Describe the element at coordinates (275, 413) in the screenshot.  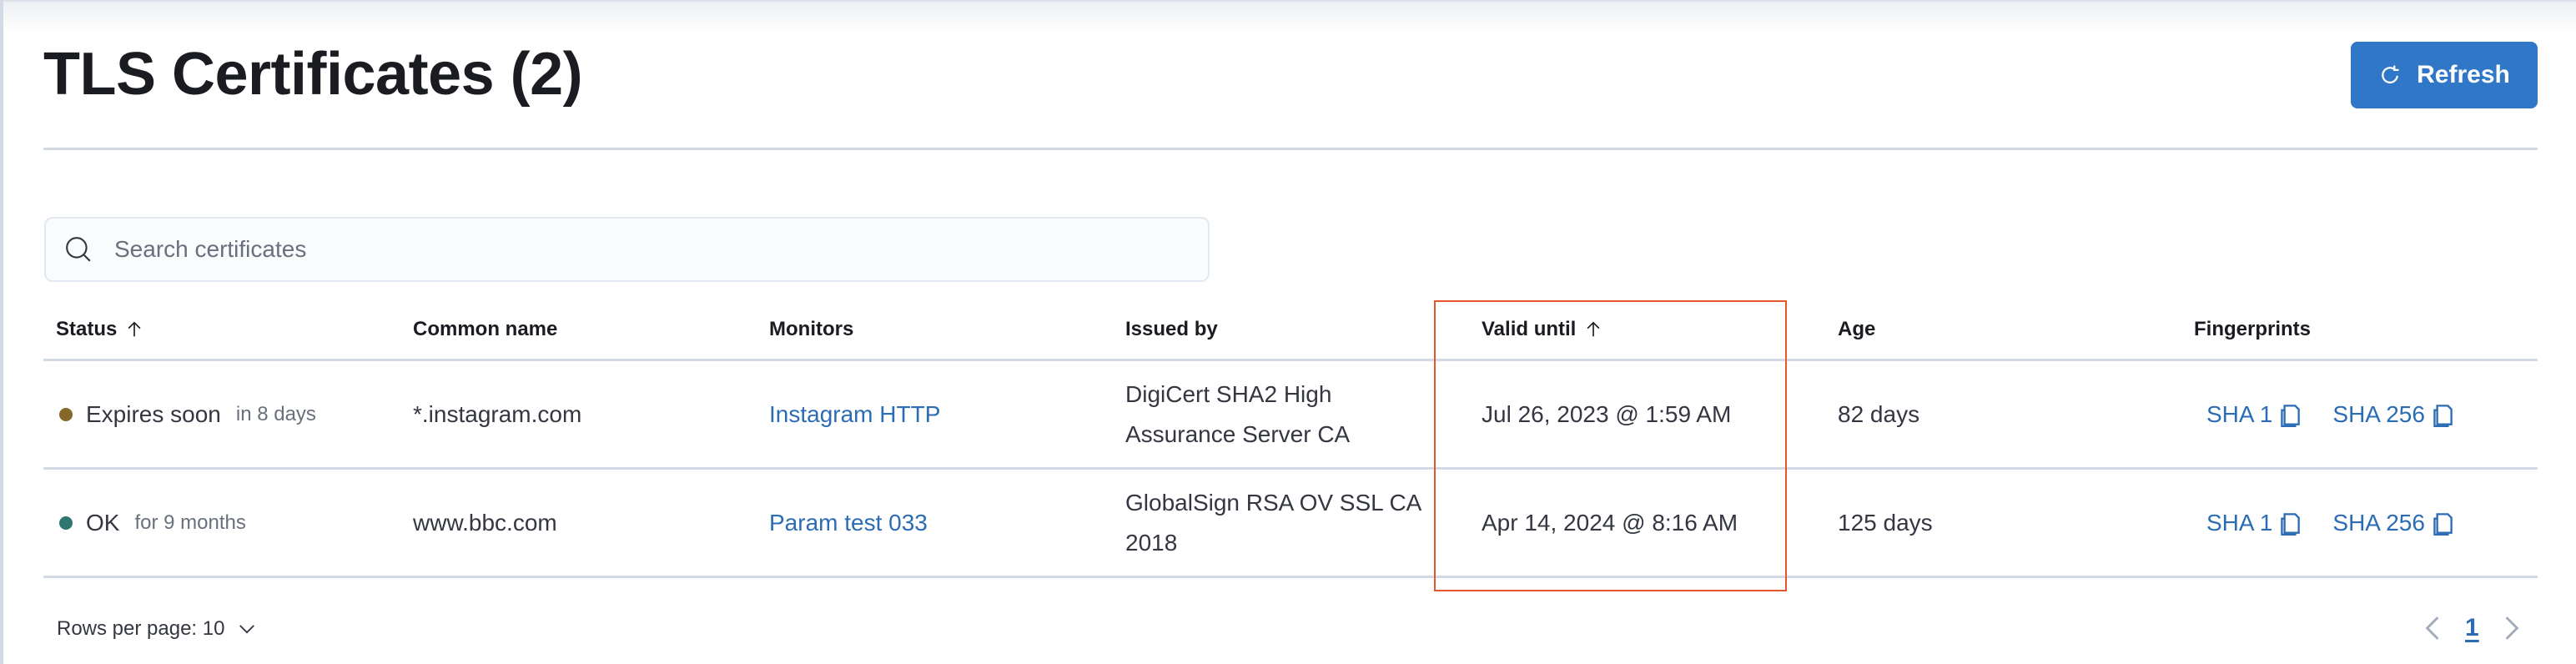
I see `status-detail: in 8 days` at that location.